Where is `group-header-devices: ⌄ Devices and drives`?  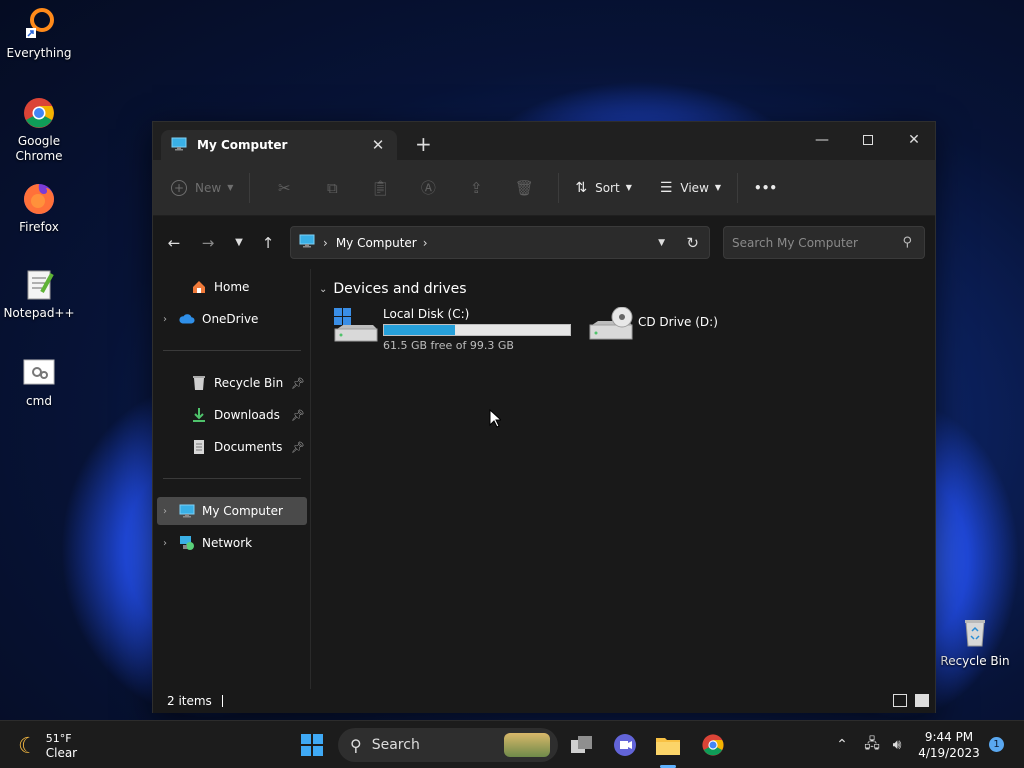
group-header-devices: ⌄ Devices and drives is located at coordinates (393, 289).